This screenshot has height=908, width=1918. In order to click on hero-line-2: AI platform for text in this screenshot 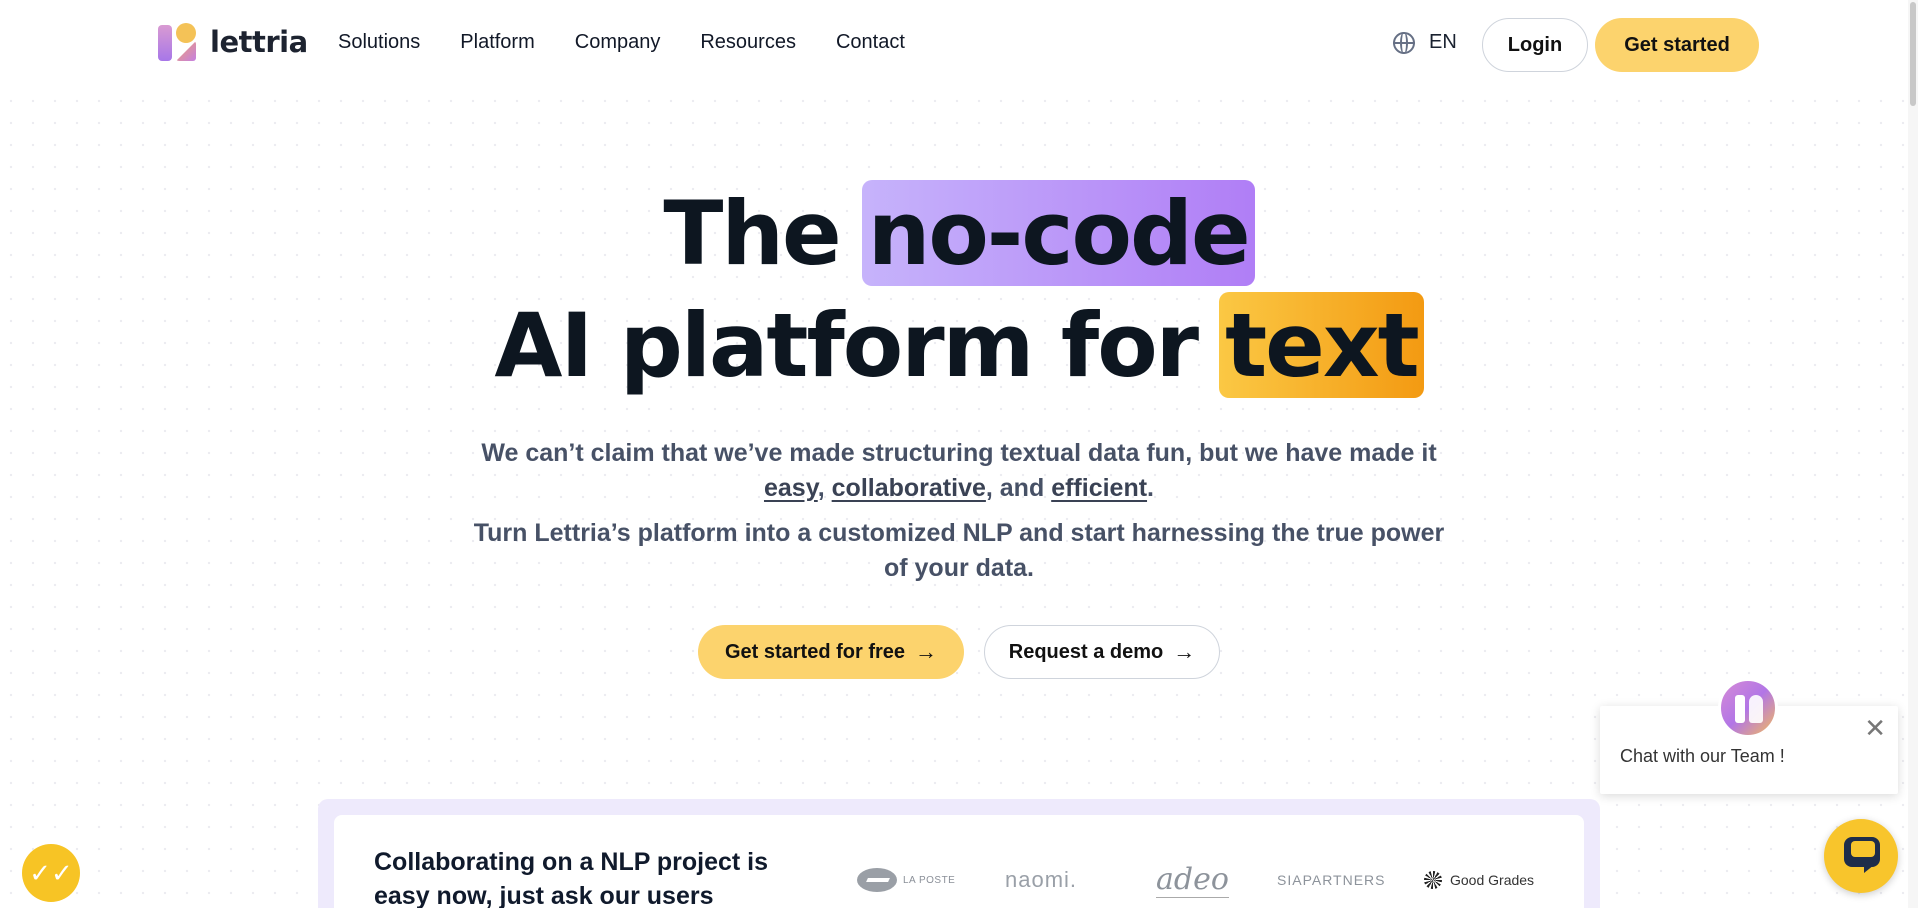, I will do `click(959, 345)`.